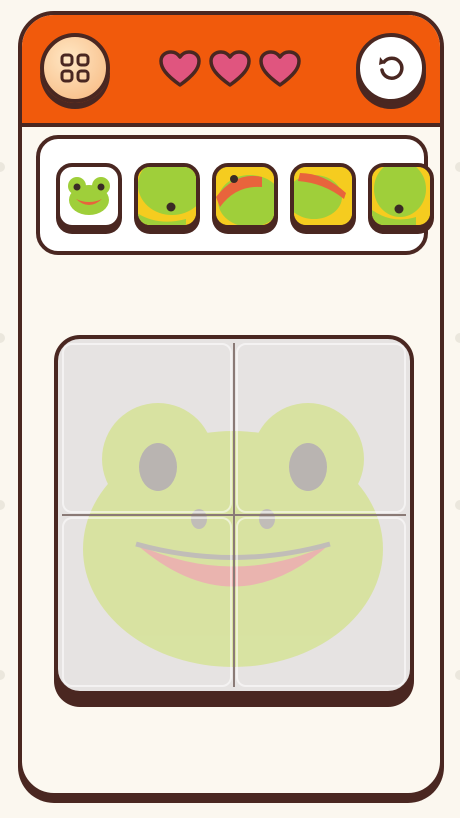 The height and width of the screenshot is (818, 460). I want to click on game-header, so click(231, 71).